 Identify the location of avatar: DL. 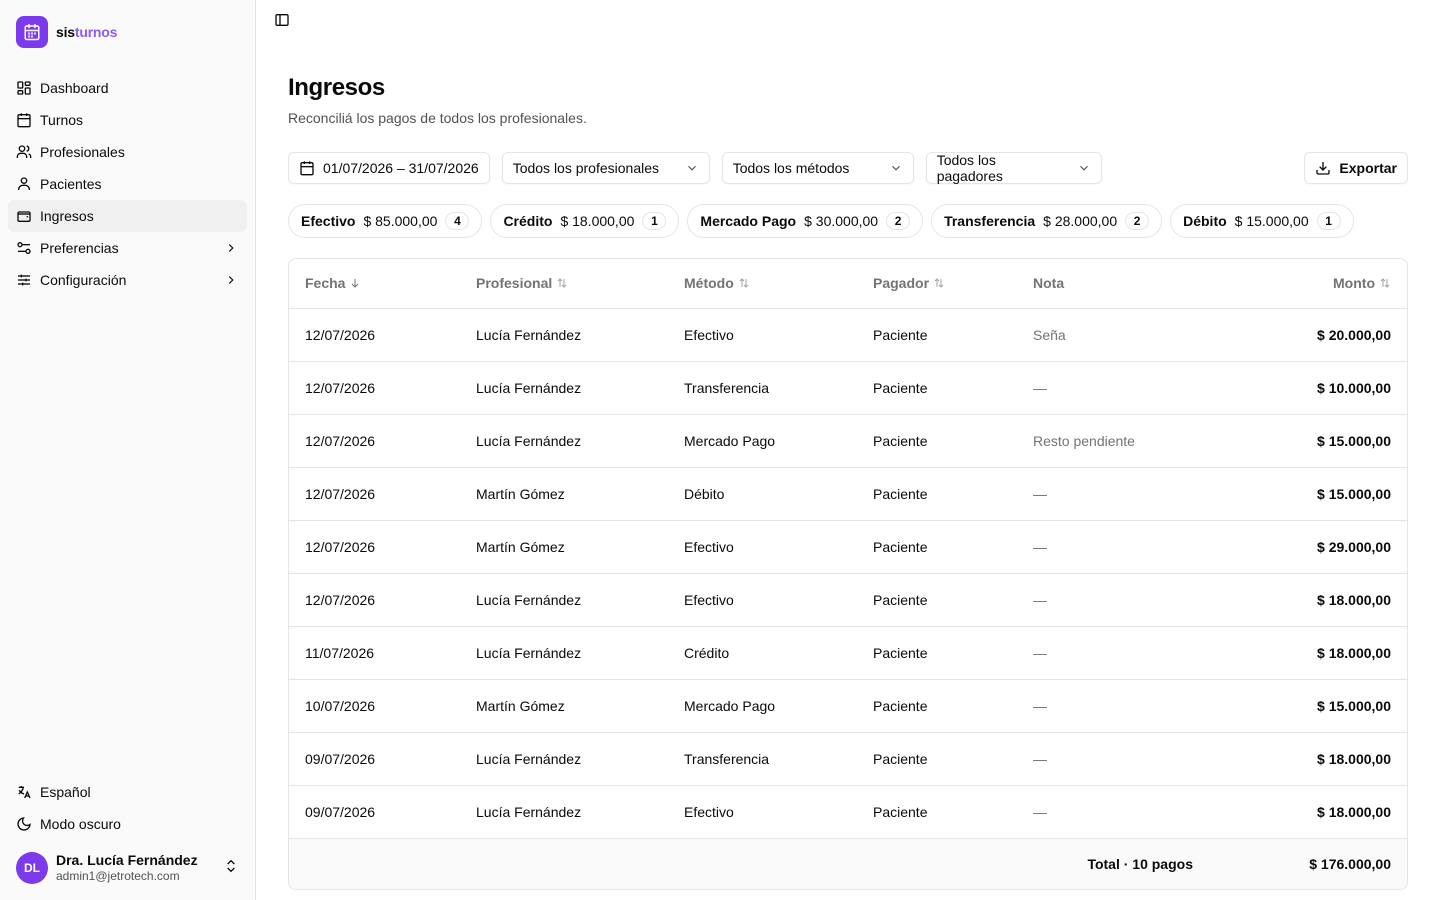
(32, 868).